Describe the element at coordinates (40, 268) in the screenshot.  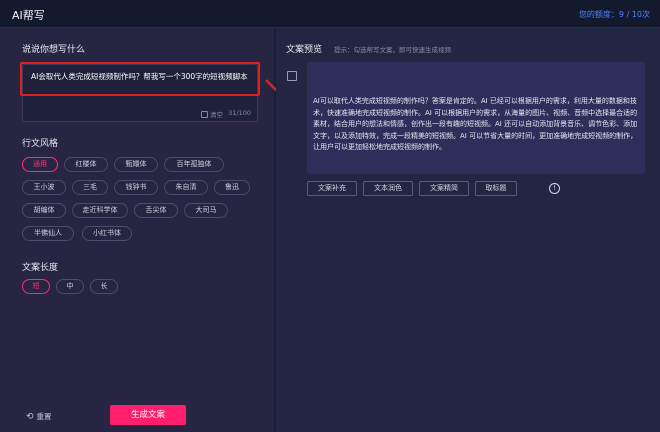
I see `length-section-title: 文案长度` at that location.